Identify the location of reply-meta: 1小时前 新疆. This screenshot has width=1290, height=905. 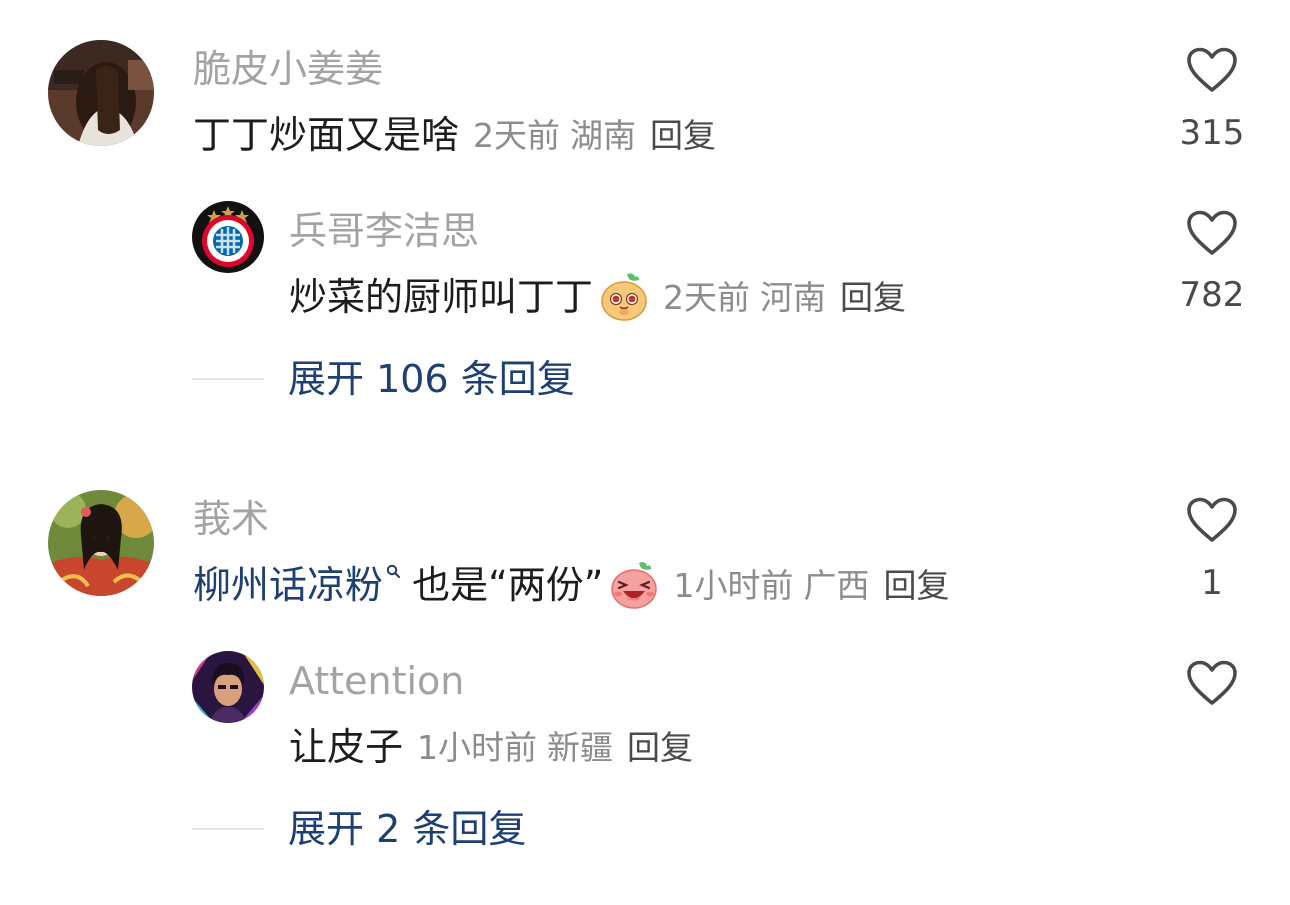
(515, 747).